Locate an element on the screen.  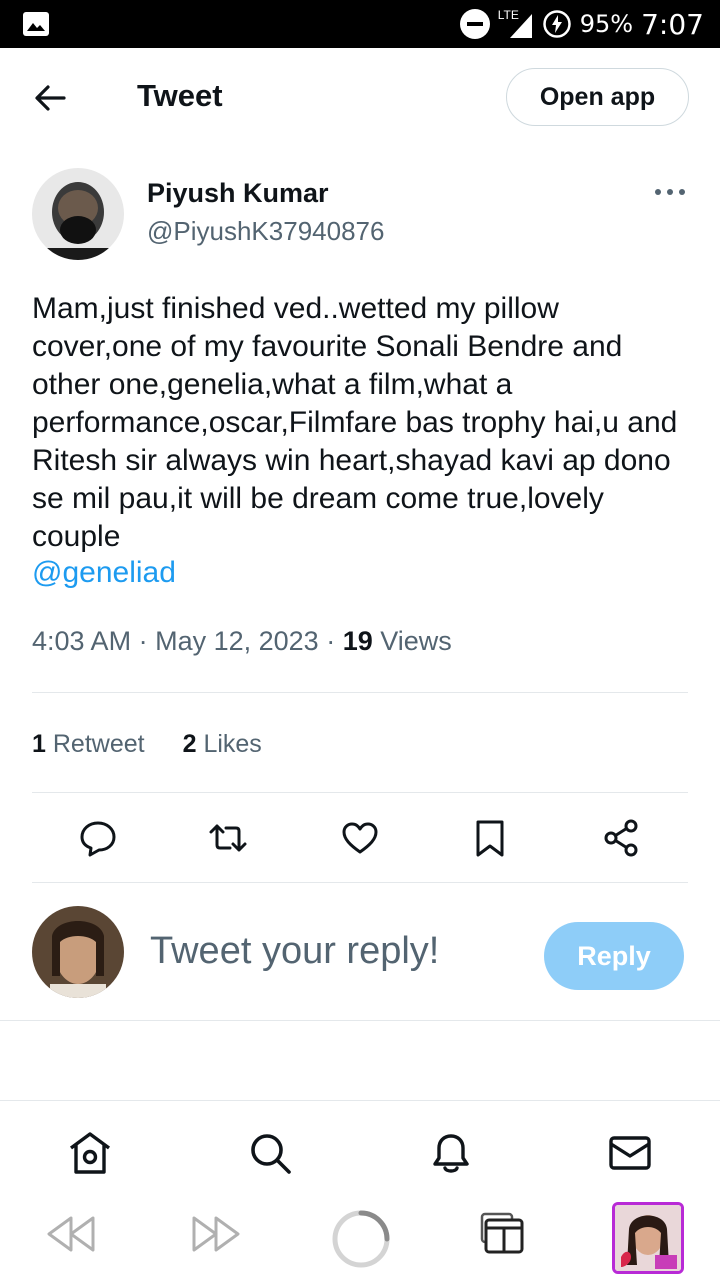
header: Tweet Open app is located at coordinates (360, 98).